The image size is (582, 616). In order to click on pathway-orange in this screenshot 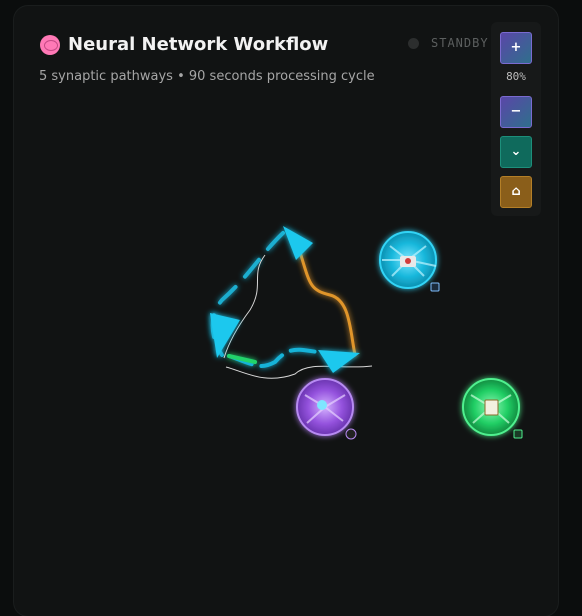, I will do `click(327, 303)`.